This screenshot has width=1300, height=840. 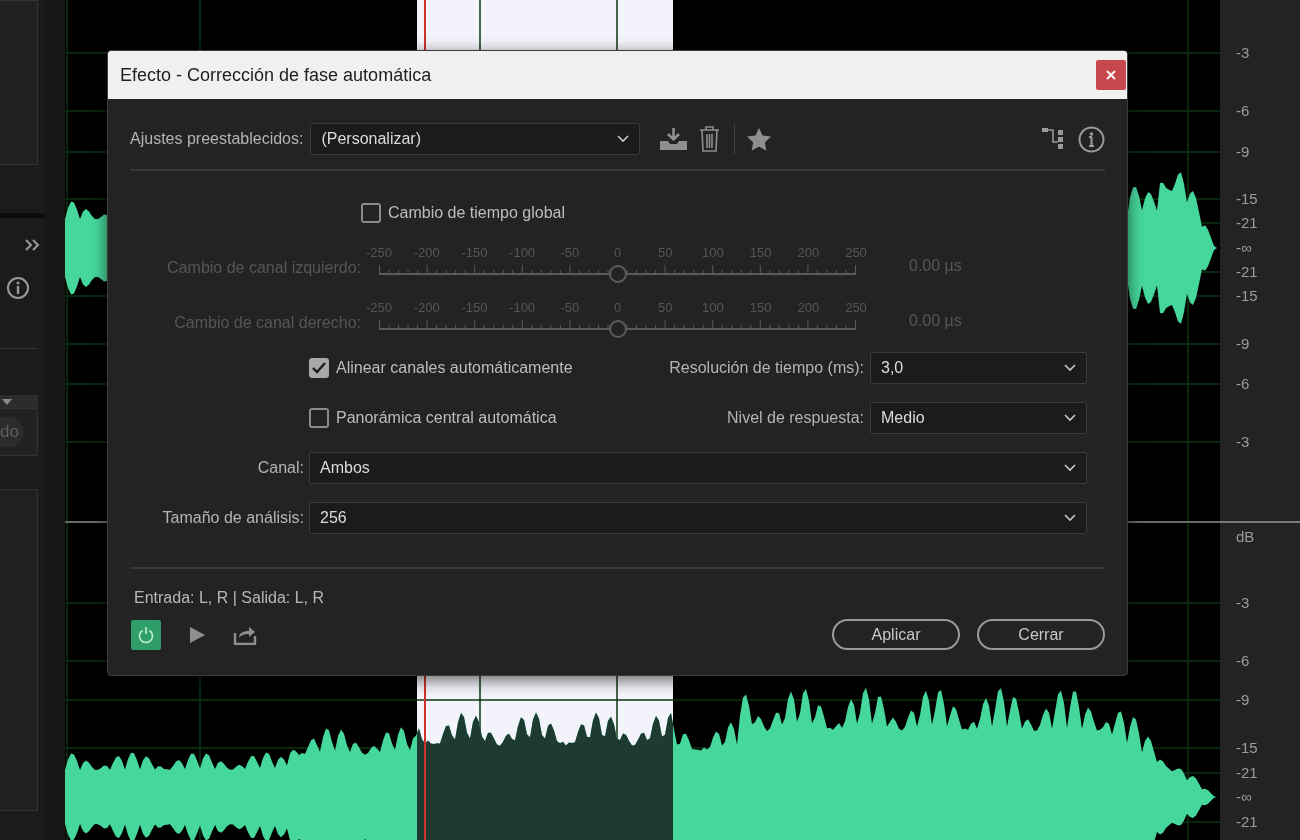 I want to click on close-button, so click(x=1111, y=75).